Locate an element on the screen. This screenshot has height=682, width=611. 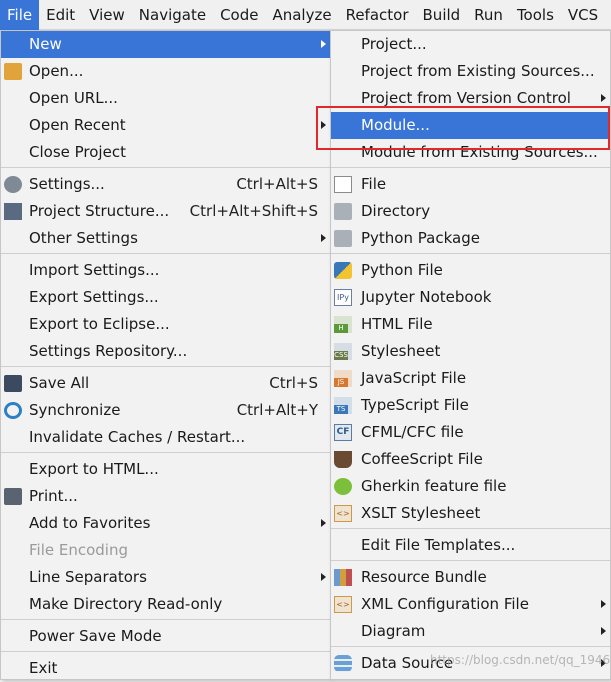
file-other-settings-item: Other Settings is located at coordinates (165, 238).